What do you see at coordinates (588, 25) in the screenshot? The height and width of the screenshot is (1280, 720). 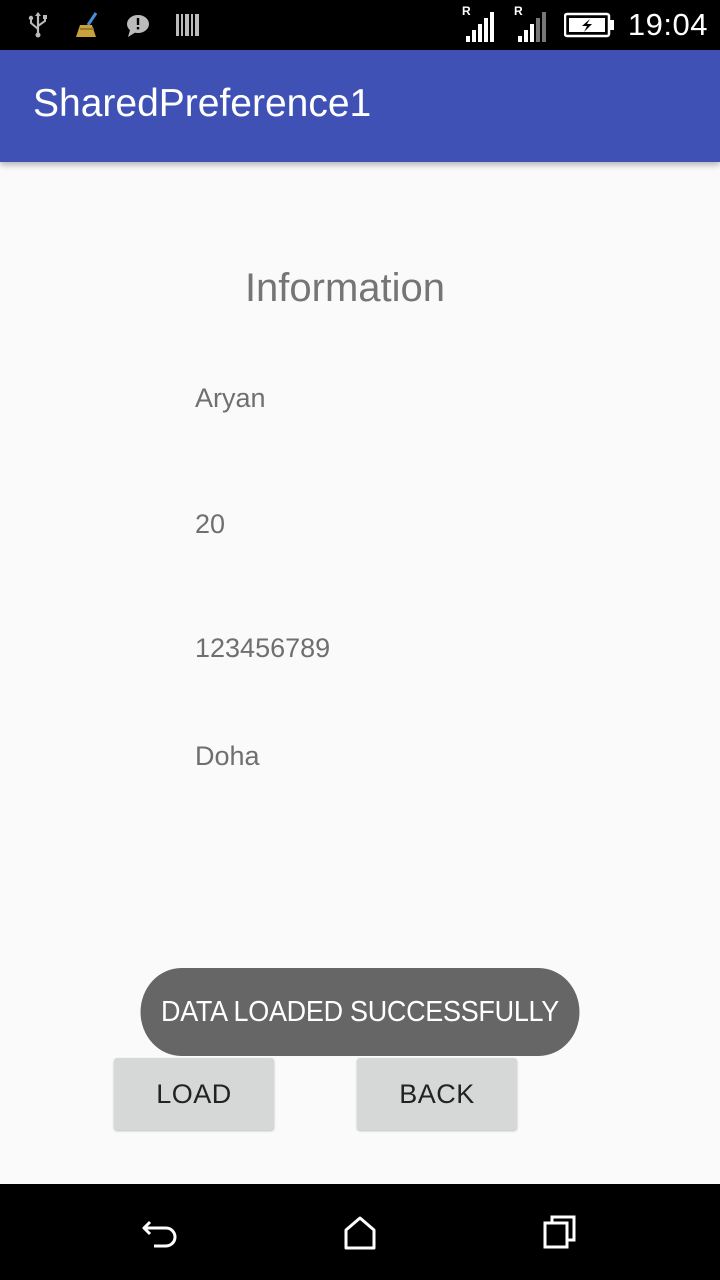 I see `battery-charging-icon` at bounding box center [588, 25].